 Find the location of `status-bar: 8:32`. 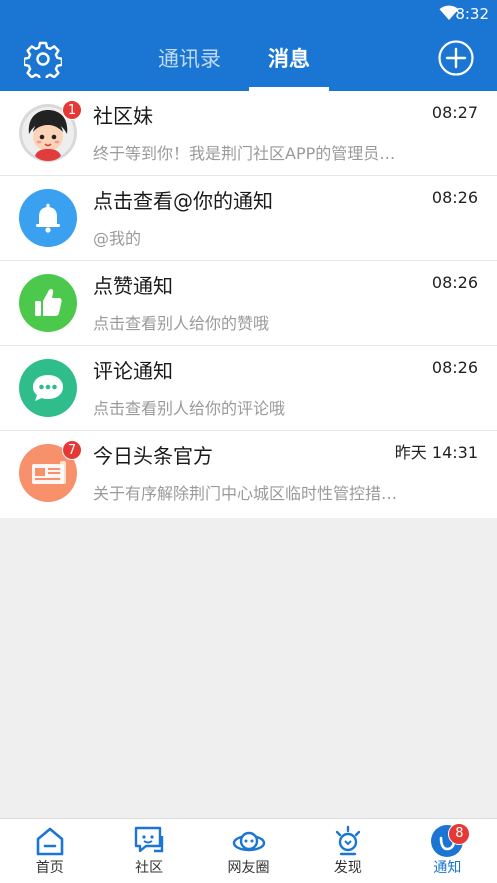

status-bar: 8:32 is located at coordinates (248, 14).